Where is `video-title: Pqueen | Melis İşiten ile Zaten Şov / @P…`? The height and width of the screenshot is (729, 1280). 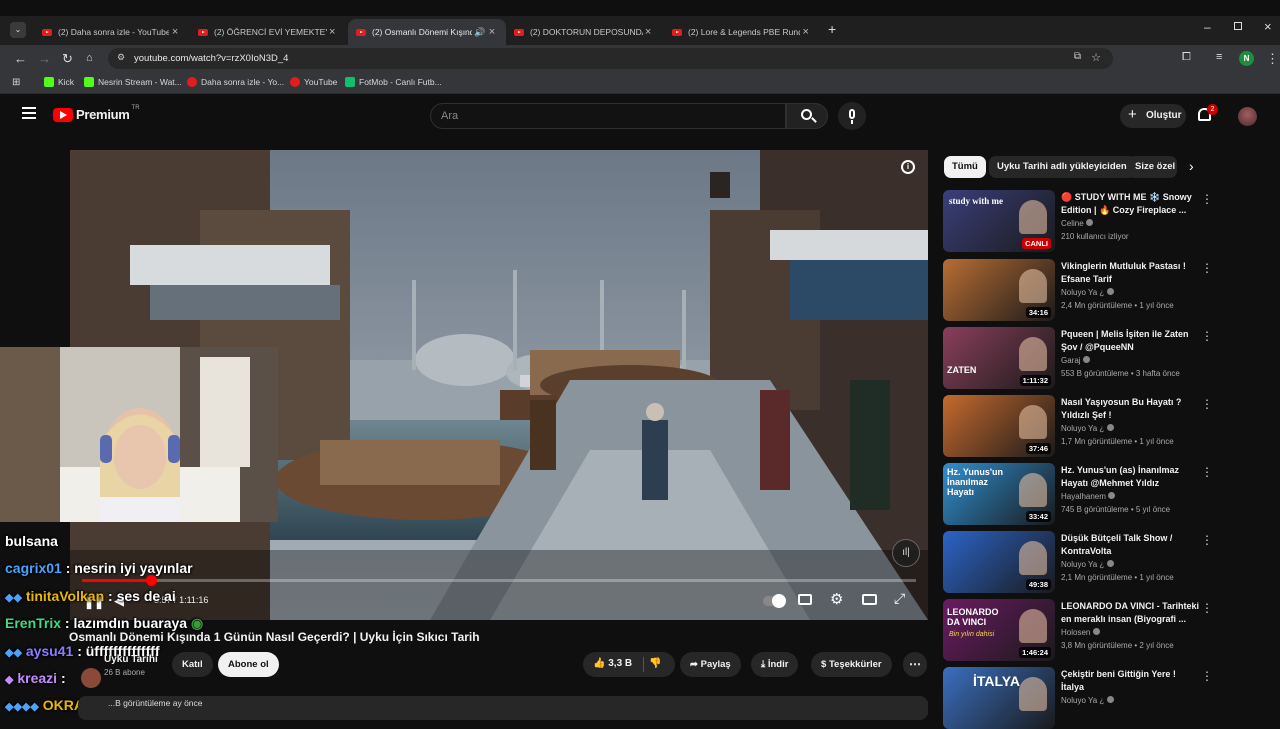 video-title: Pqueen | Melis İşiten ile Zaten Şov / @P… is located at coordinates (1131, 341).